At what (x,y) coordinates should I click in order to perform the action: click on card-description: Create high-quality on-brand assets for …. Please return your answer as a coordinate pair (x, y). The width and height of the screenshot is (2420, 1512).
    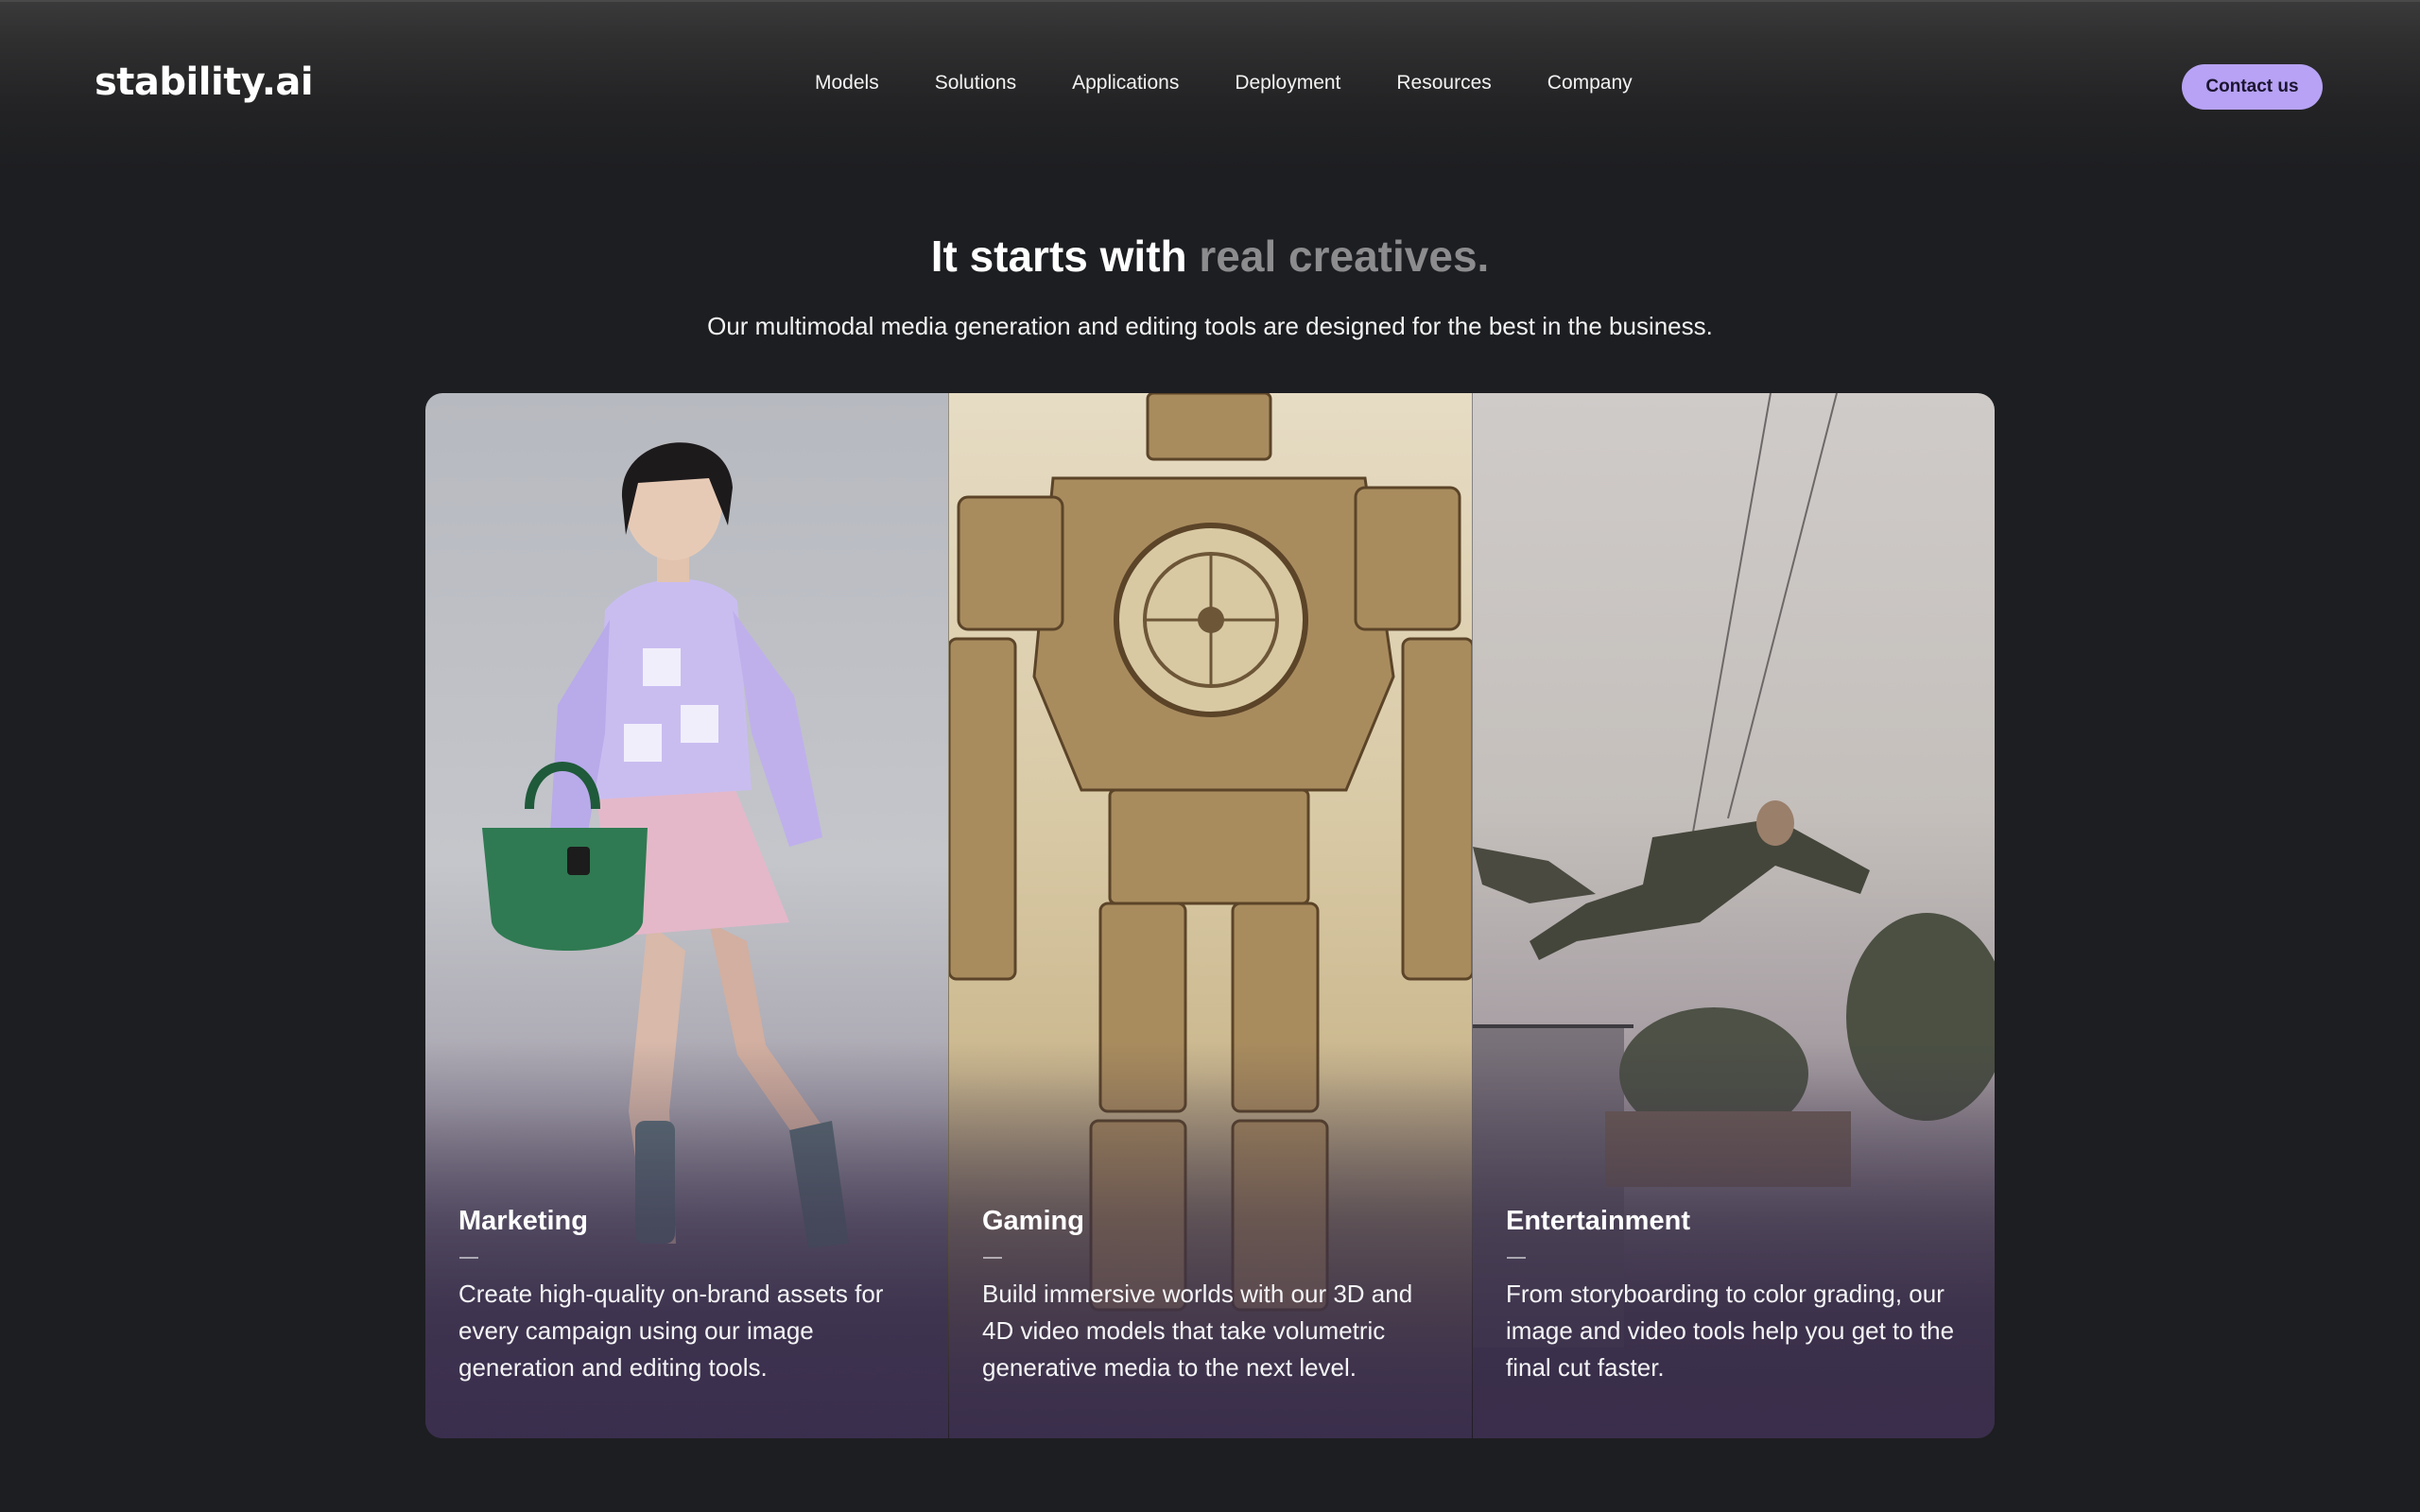
    Looking at the image, I should click on (671, 1331).